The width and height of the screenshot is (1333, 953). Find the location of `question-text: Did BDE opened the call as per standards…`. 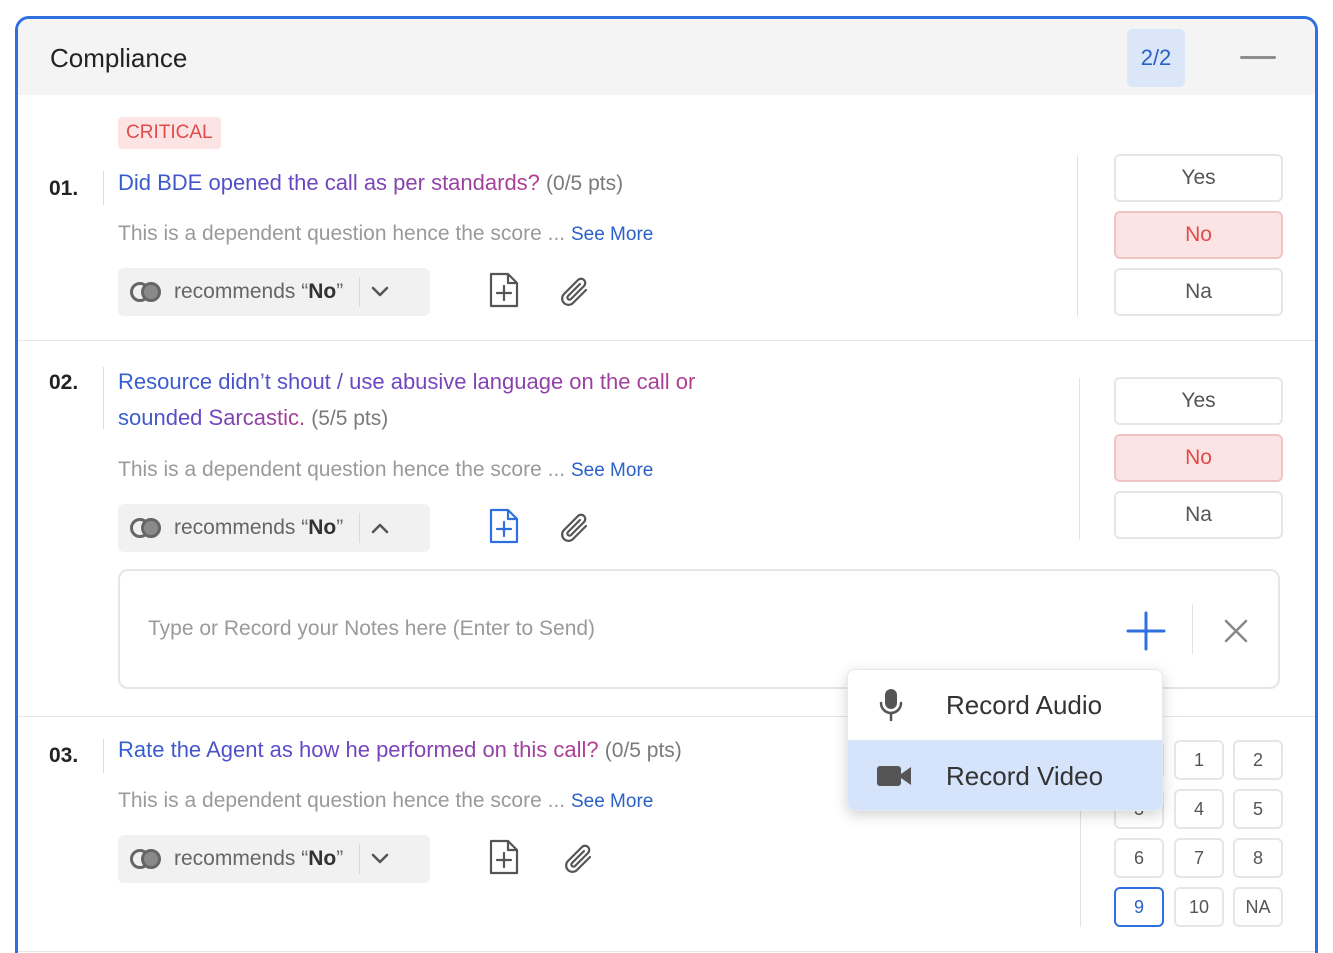

question-text: Did BDE opened the call as per standards… is located at coordinates (370, 183).